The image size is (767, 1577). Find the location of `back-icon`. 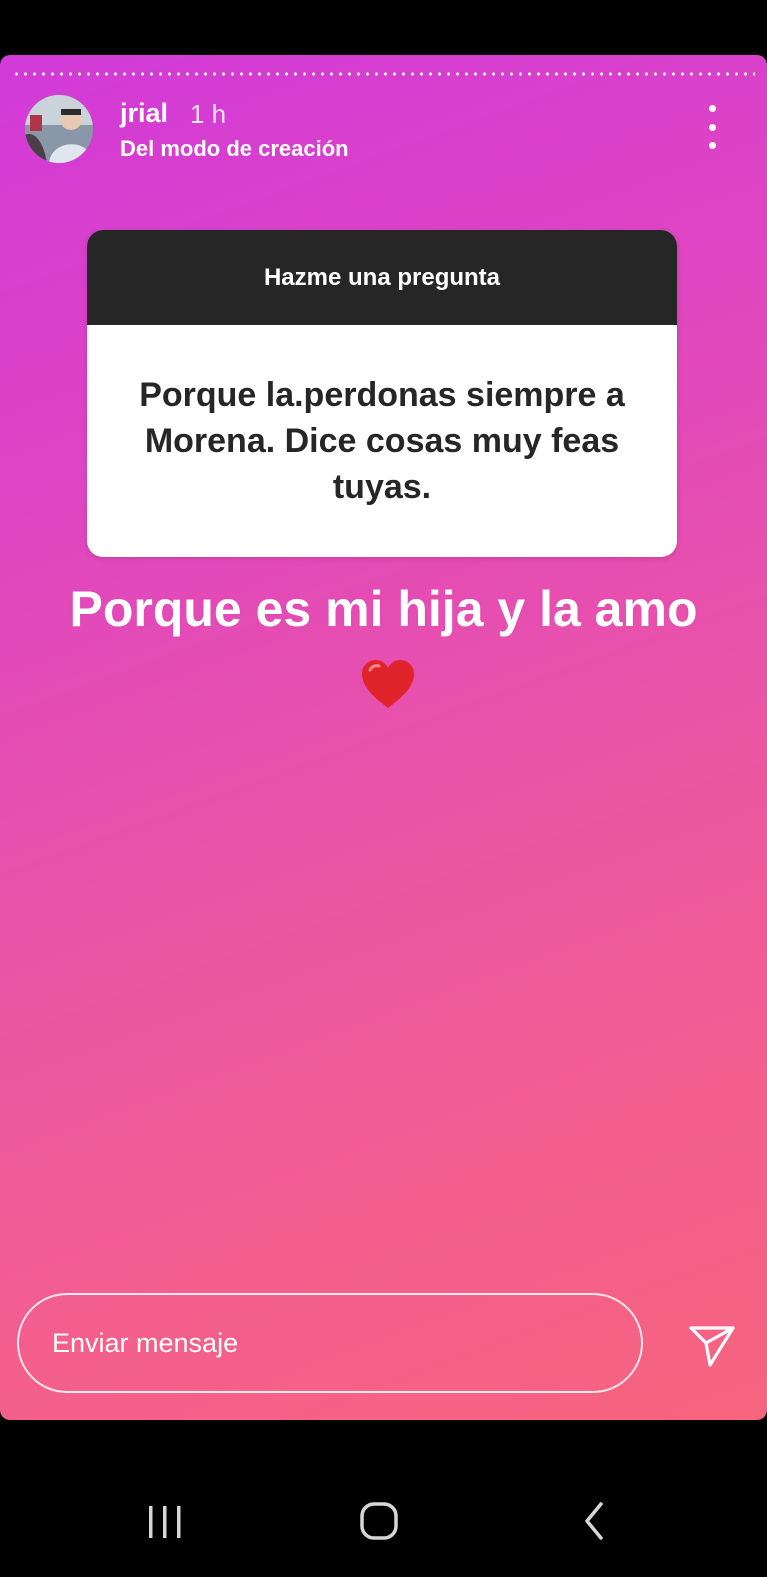

back-icon is located at coordinates (595, 1523).